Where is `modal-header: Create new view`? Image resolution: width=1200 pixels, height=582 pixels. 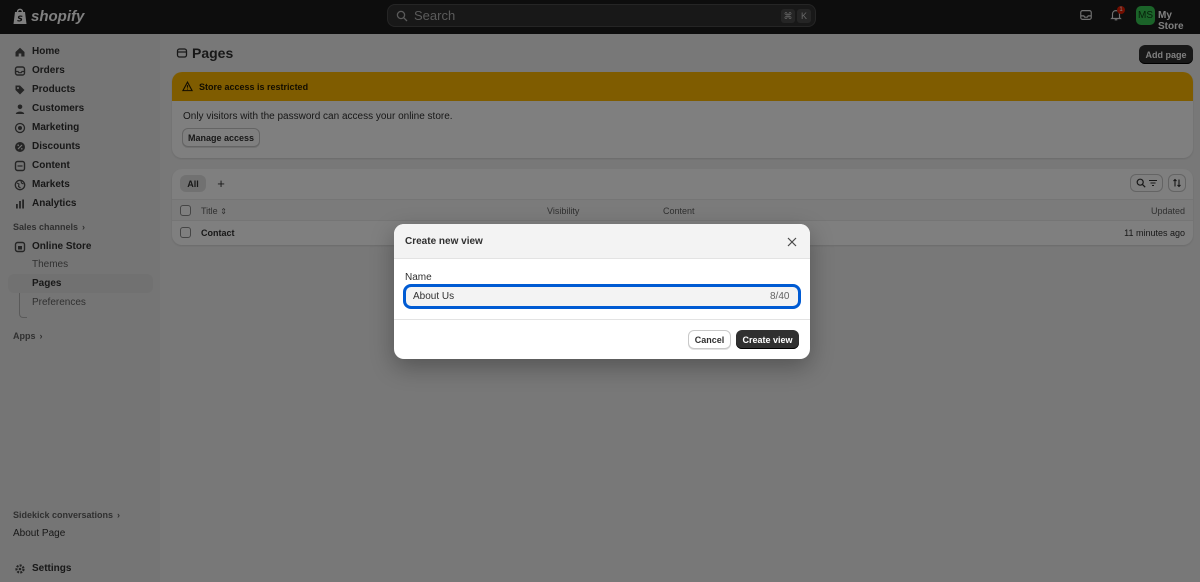
modal-header: Create new view is located at coordinates (602, 241).